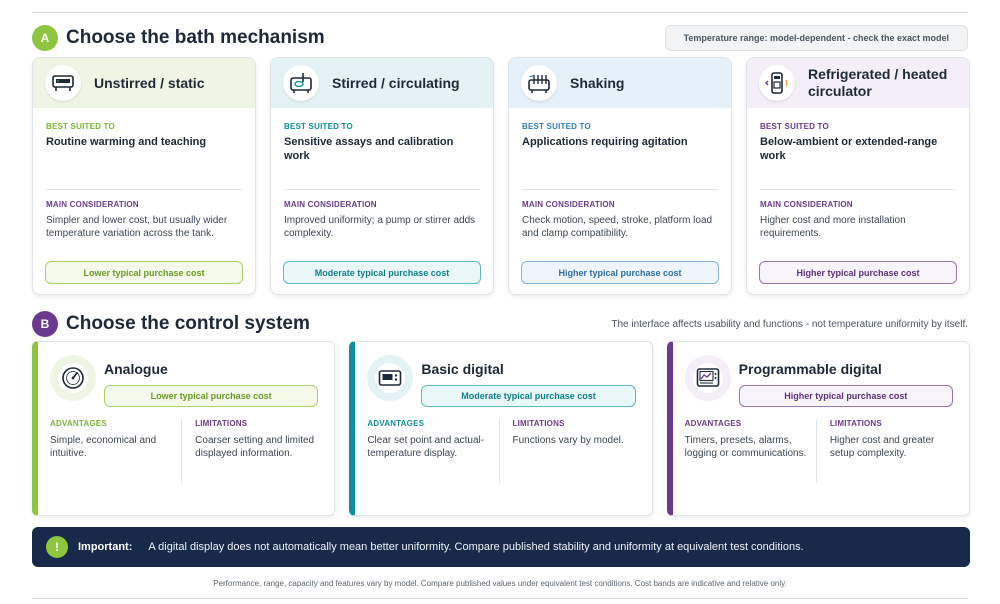  I want to click on circulating-bath-icon, so click(301, 83).